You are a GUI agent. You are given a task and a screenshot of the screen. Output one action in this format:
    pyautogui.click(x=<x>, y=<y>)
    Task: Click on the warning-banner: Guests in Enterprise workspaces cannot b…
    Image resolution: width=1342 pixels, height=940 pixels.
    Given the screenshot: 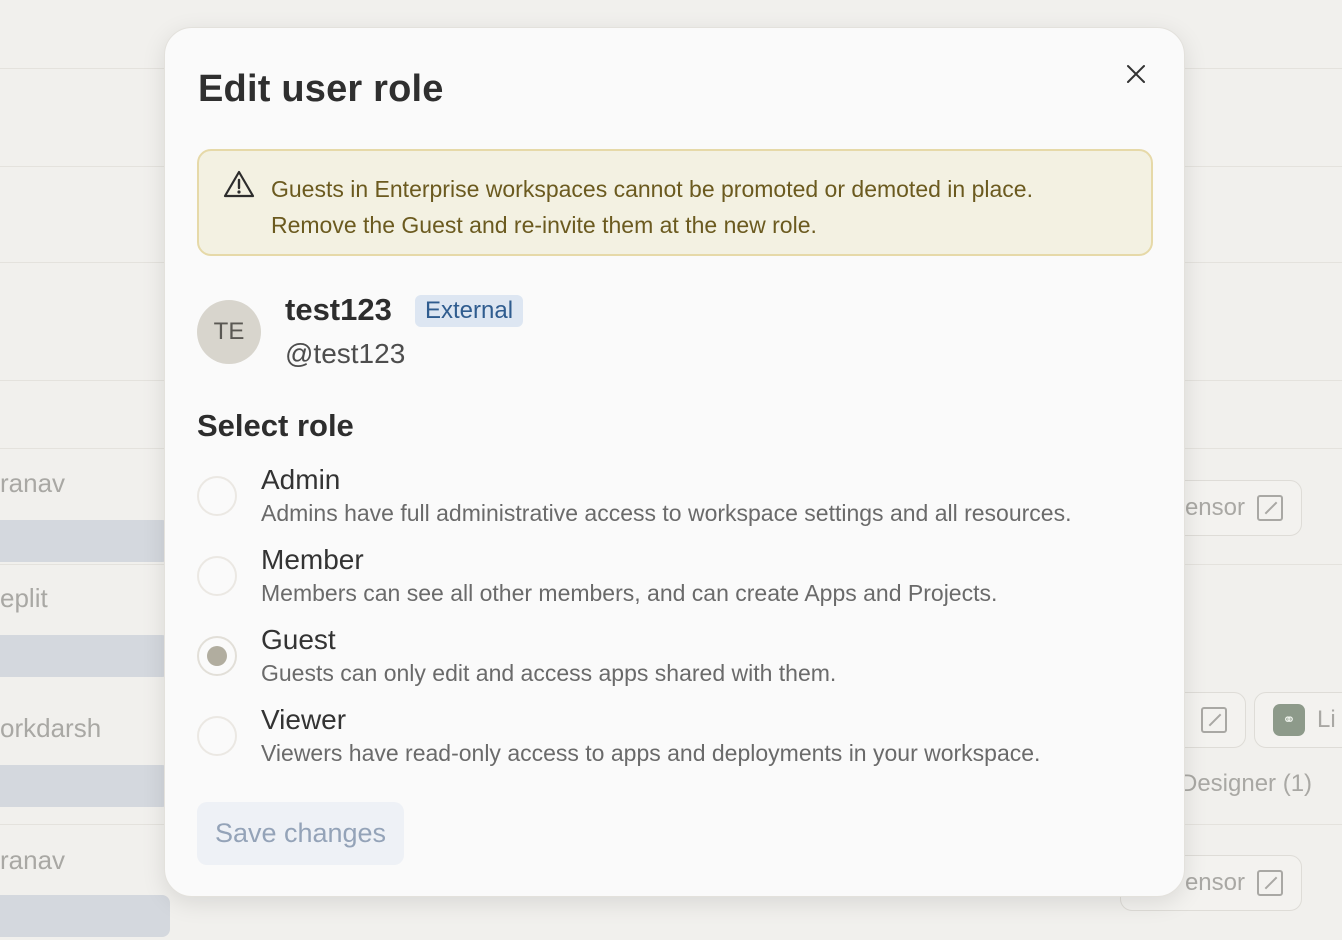 What is the action you would take?
    pyautogui.click(x=675, y=202)
    